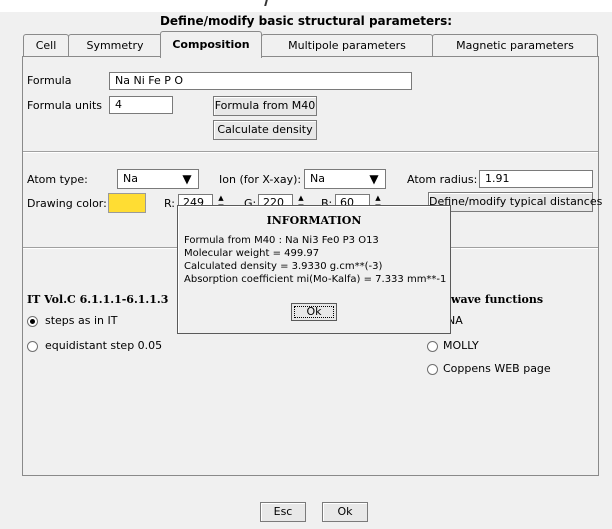 This screenshot has width=612, height=529. I want to click on coppens-web-page-label: Coppens WEB page, so click(497, 368).